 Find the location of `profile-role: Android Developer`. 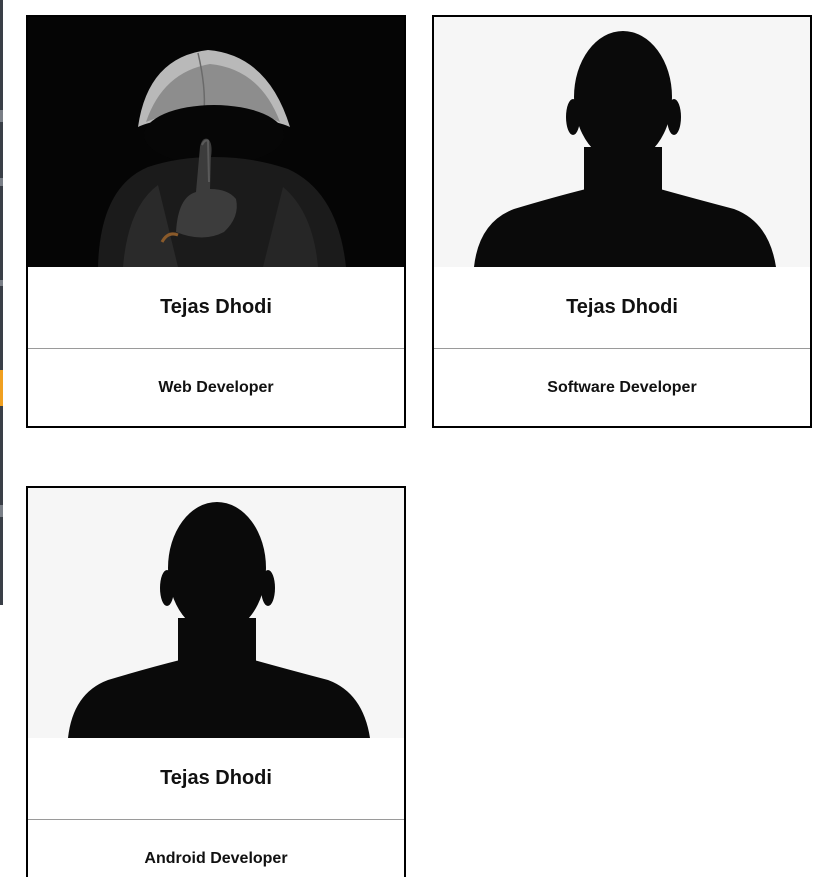

profile-role: Android Developer is located at coordinates (216, 858).